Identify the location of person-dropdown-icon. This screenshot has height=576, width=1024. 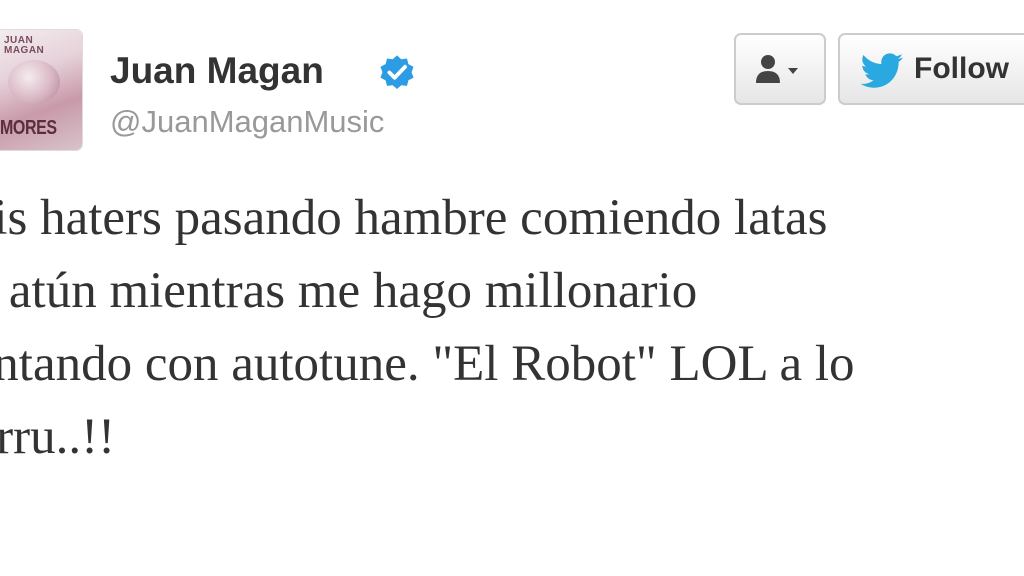
(777, 69).